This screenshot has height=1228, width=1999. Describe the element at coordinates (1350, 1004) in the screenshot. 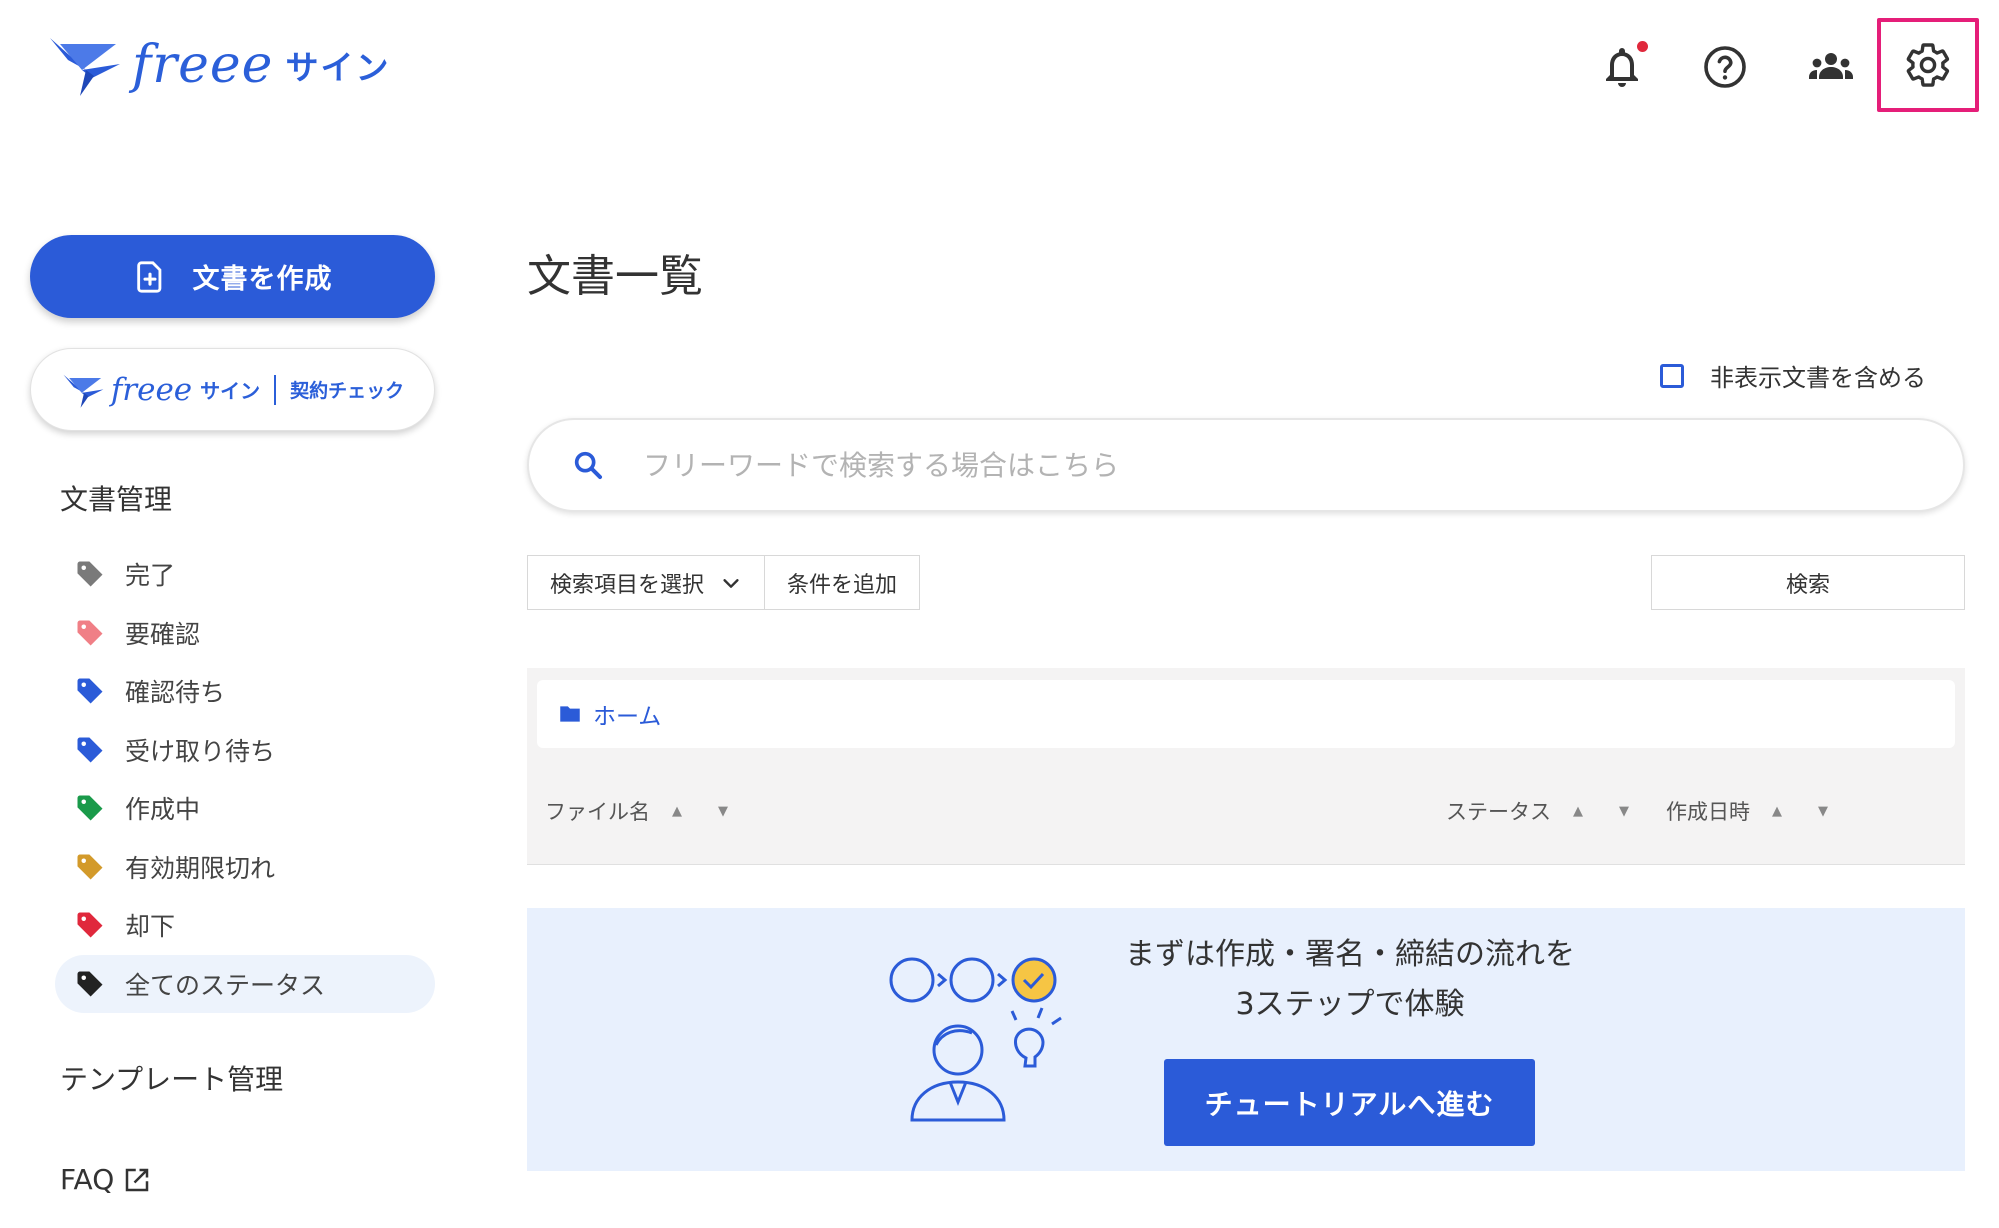

I see `tutorial-line-2: 3ステップで体験` at that location.